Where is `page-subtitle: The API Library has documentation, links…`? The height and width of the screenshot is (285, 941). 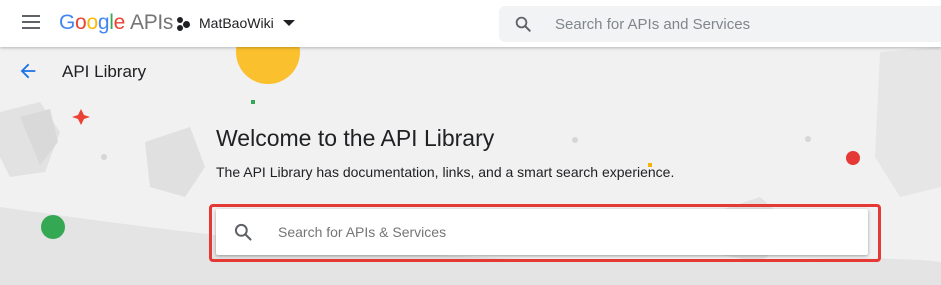 page-subtitle: The API Library has documentation, links… is located at coordinates (445, 172).